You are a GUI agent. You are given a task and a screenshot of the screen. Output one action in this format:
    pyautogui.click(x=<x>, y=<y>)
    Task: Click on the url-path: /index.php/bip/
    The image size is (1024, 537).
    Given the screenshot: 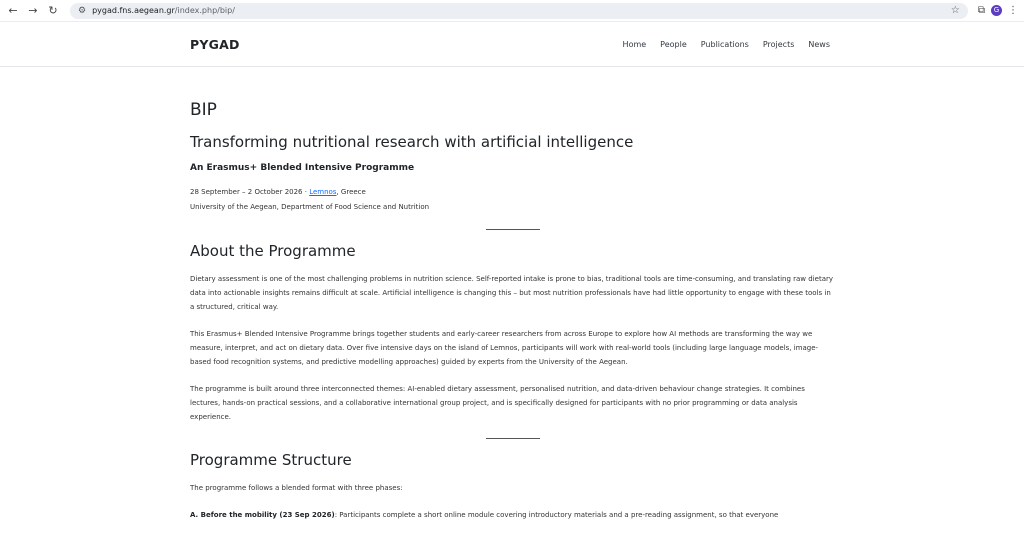 What is the action you would take?
    pyautogui.click(x=204, y=10)
    